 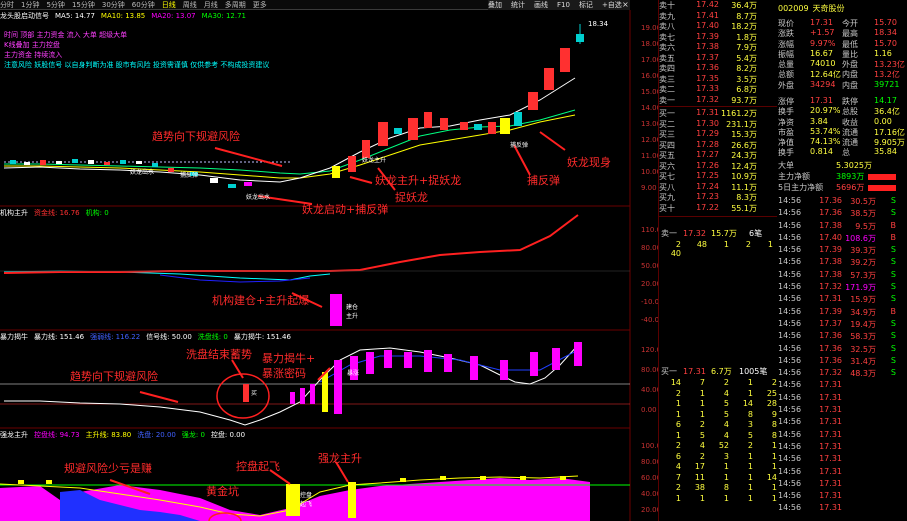 What do you see at coordinates (837, 287) in the screenshot?
I see `tick-row: 14:56 17.32 171.9万 S` at bounding box center [837, 287].